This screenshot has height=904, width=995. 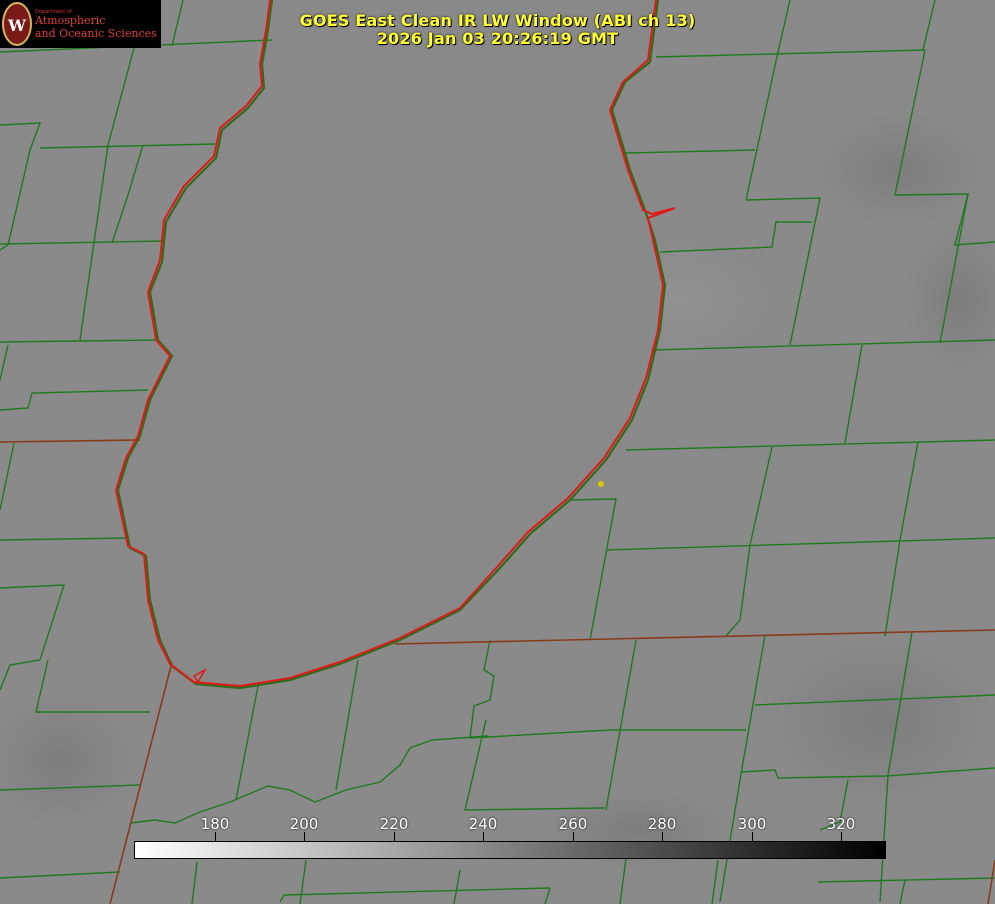 I want to click on colorbar-tick-label: 200, so click(x=304, y=824).